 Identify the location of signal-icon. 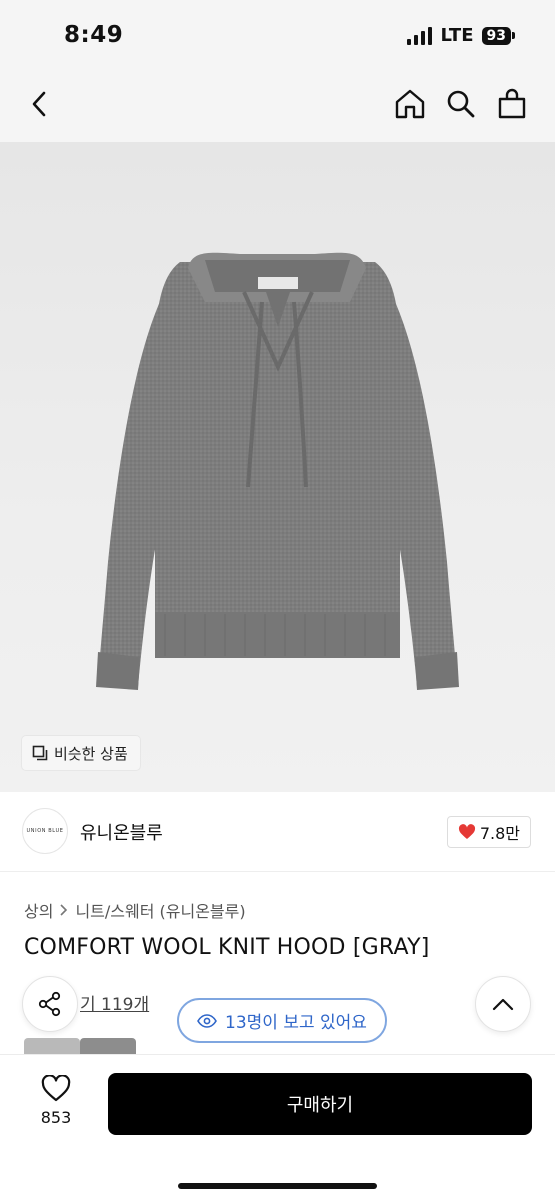
(420, 35).